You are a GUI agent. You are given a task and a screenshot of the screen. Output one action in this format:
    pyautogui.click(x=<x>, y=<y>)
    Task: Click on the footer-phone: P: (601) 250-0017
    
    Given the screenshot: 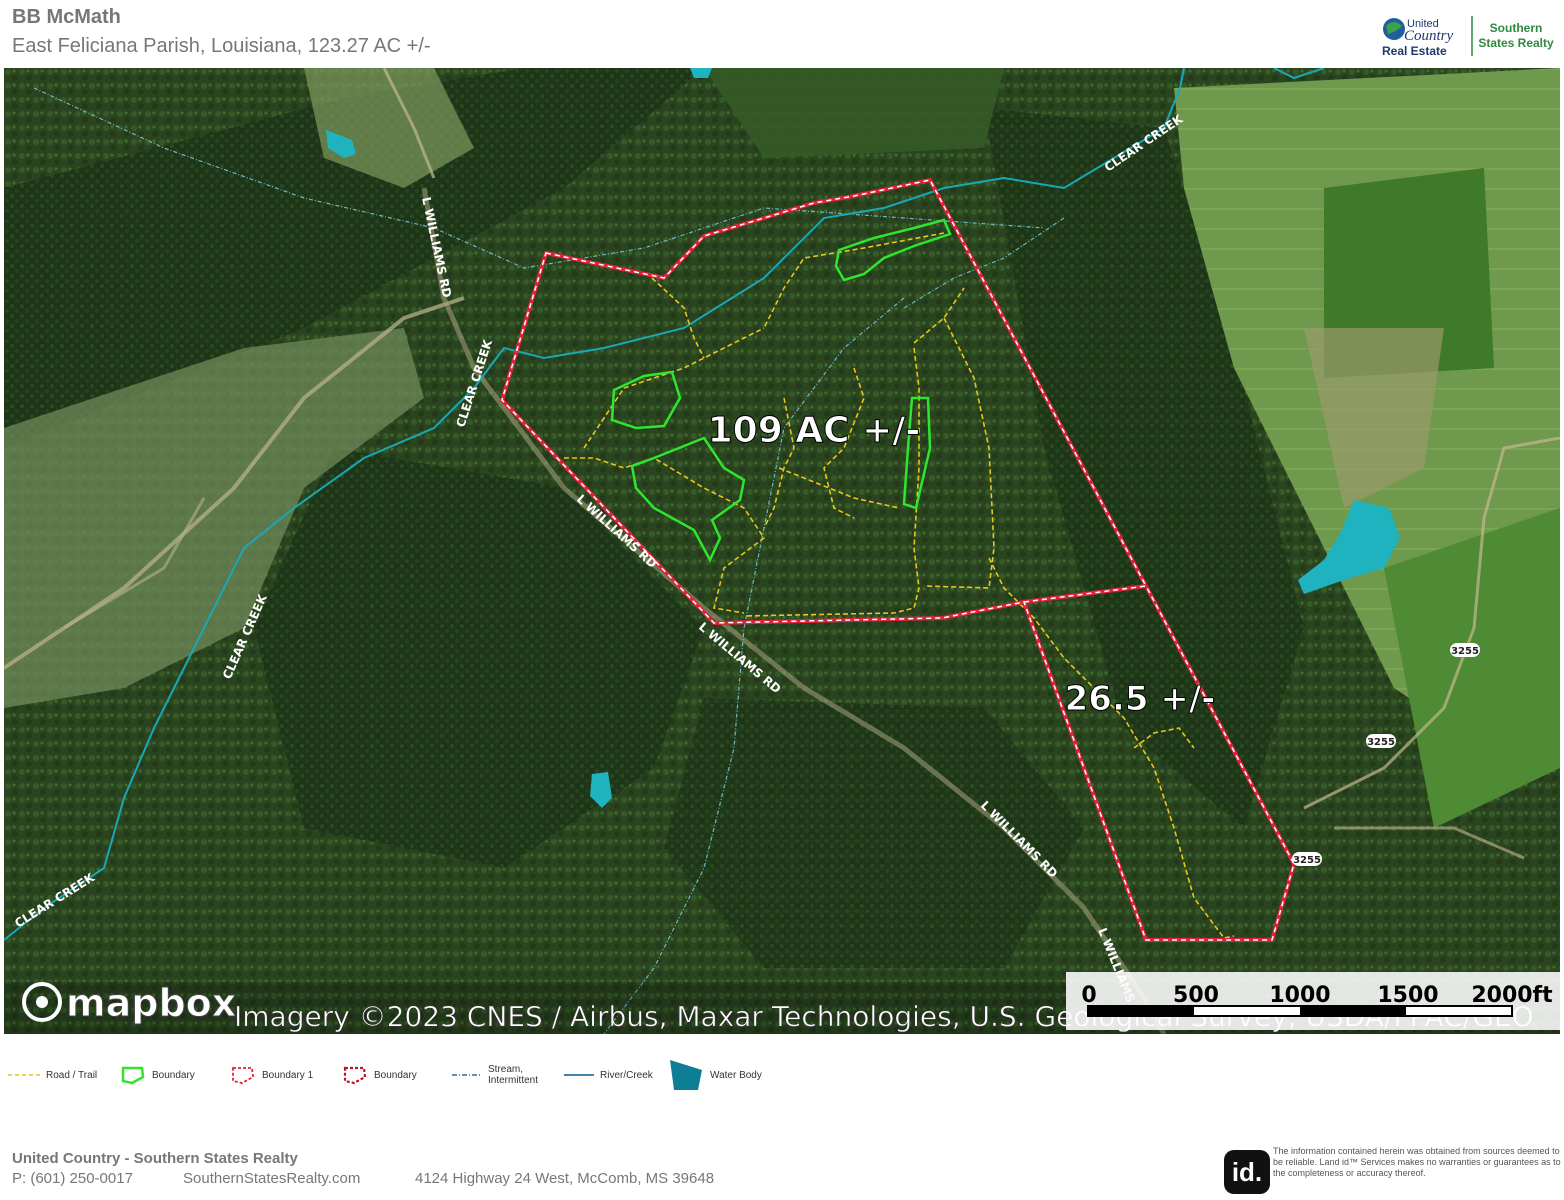 What is the action you would take?
    pyautogui.click(x=72, y=1178)
    